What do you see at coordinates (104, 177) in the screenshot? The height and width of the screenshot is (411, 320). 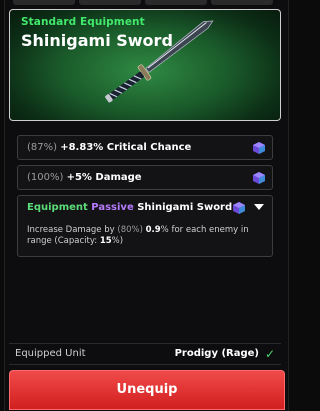 I see `stat-value: +5% Damage` at bounding box center [104, 177].